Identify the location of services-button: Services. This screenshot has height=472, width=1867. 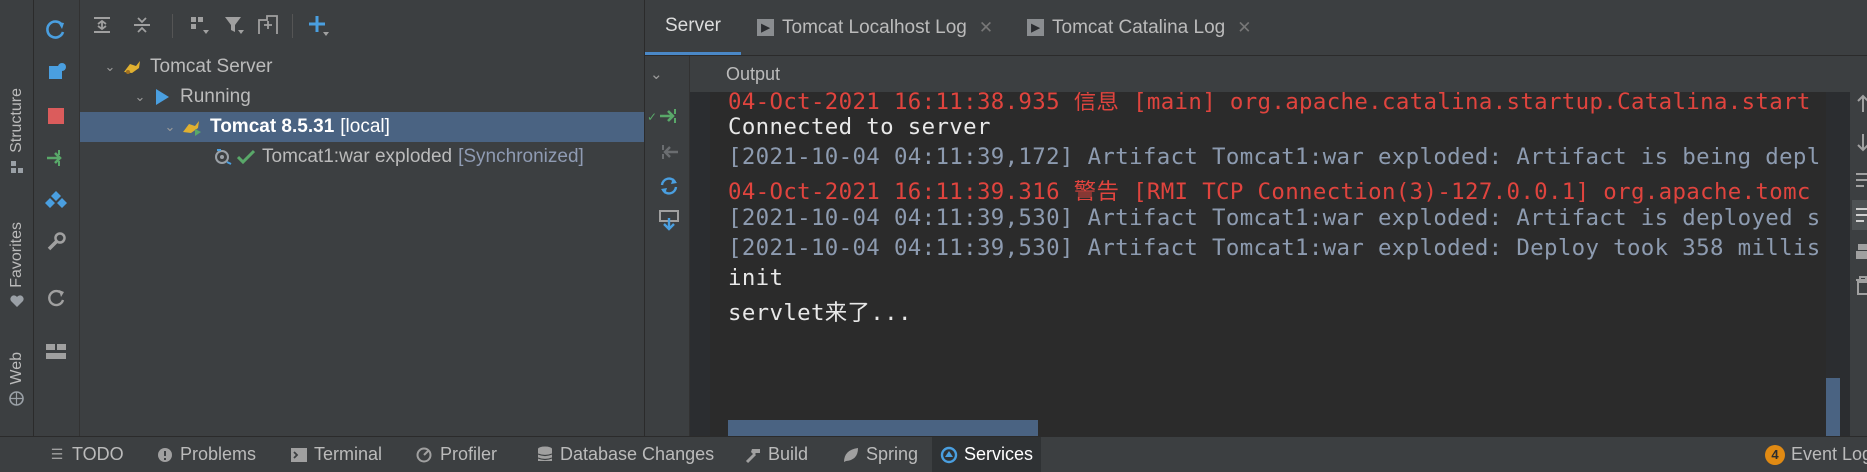
(987, 454).